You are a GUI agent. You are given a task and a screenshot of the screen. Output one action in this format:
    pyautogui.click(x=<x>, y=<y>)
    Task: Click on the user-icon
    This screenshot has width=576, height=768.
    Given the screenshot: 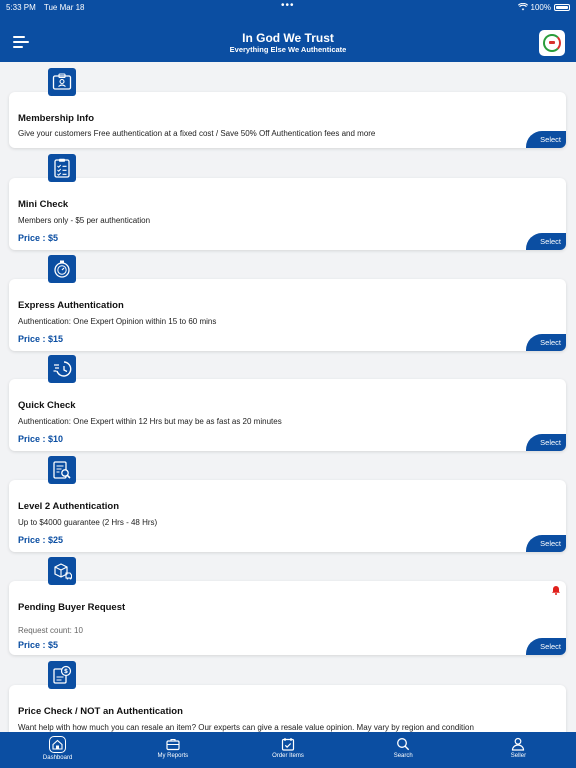 What is the action you would take?
    pyautogui.click(x=518, y=744)
    